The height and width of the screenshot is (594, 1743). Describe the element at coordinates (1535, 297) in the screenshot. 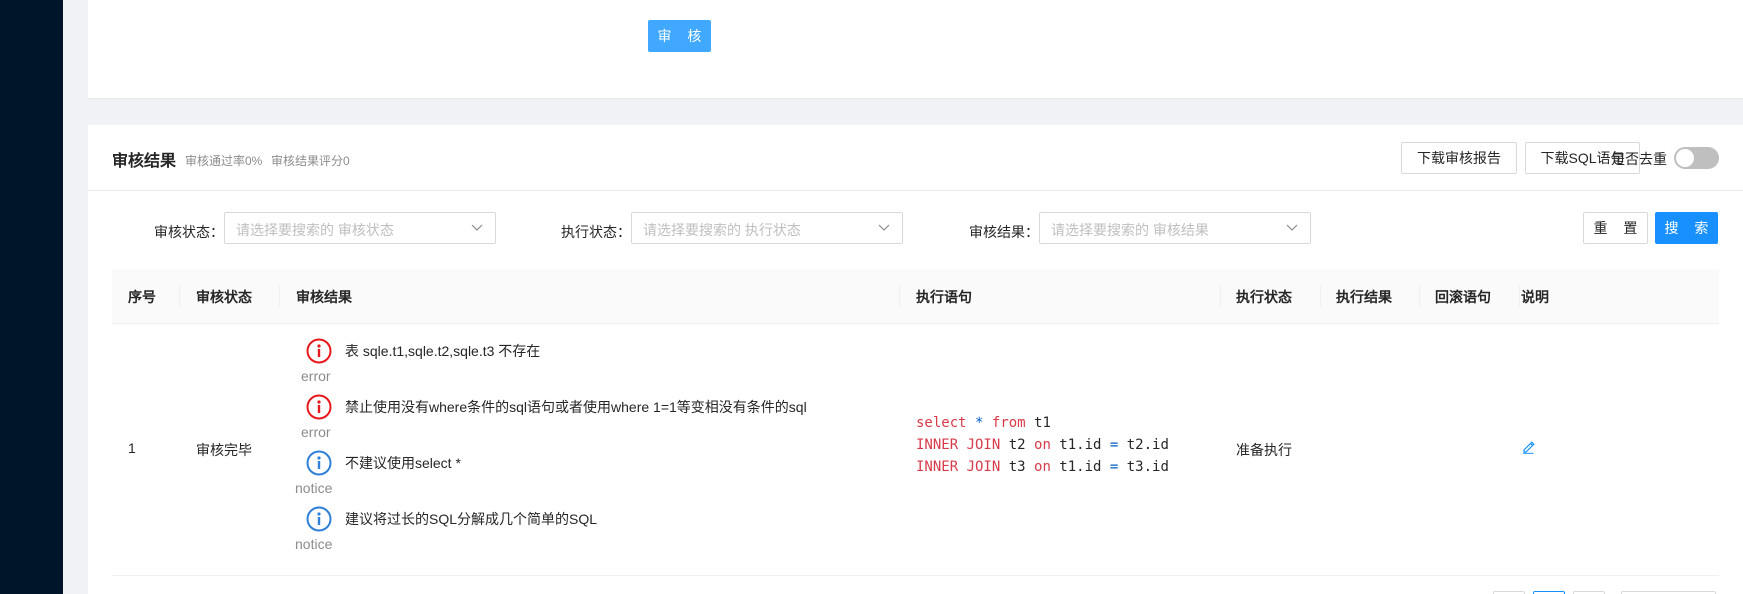

I see `col-description: 说明` at that location.